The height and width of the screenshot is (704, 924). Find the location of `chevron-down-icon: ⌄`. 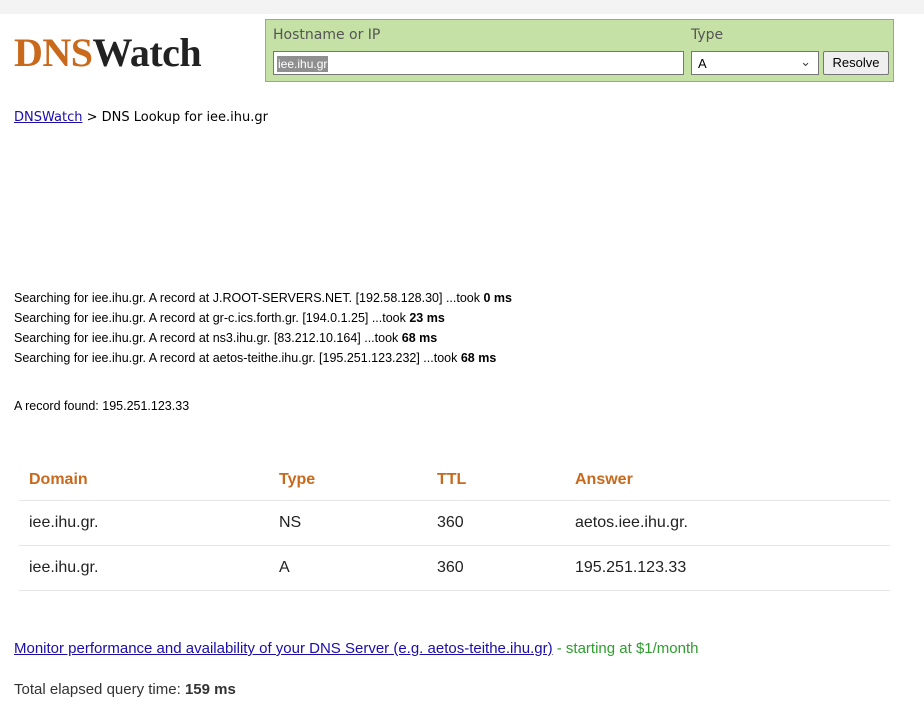

chevron-down-icon: ⌄ is located at coordinates (805, 61).